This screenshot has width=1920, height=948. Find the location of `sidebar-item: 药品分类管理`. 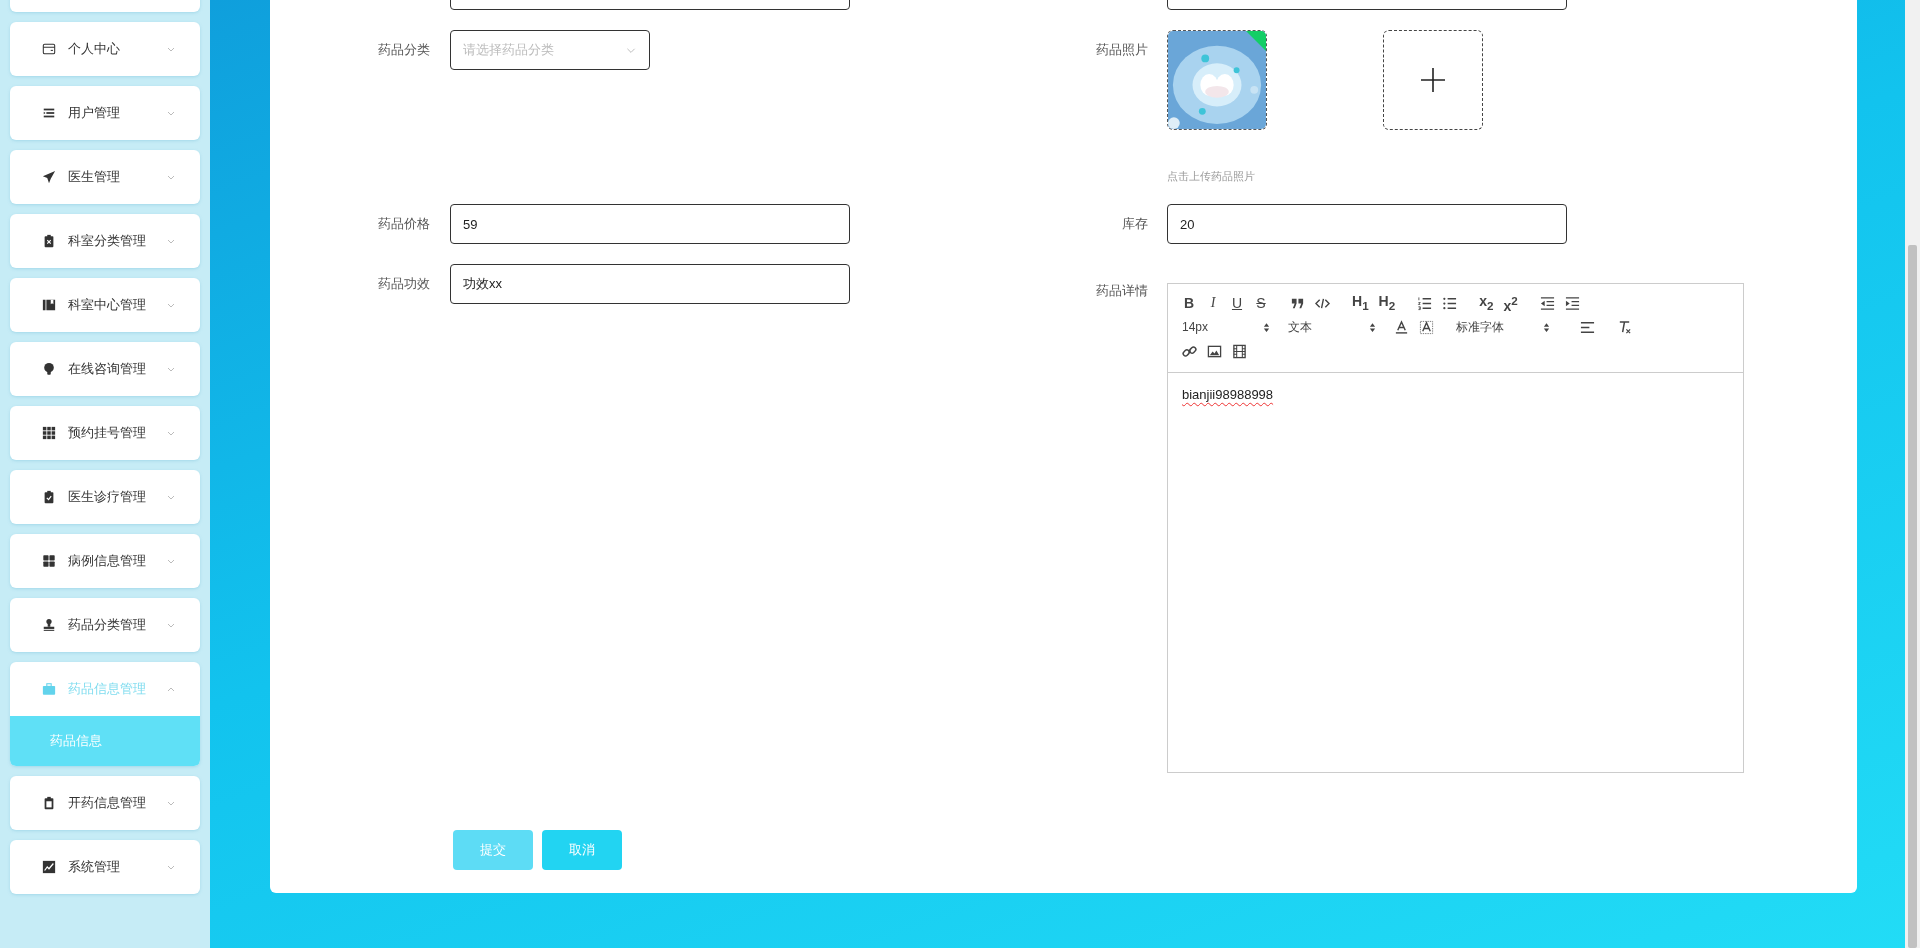

sidebar-item: 药品分类管理 is located at coordinates (105, 625).